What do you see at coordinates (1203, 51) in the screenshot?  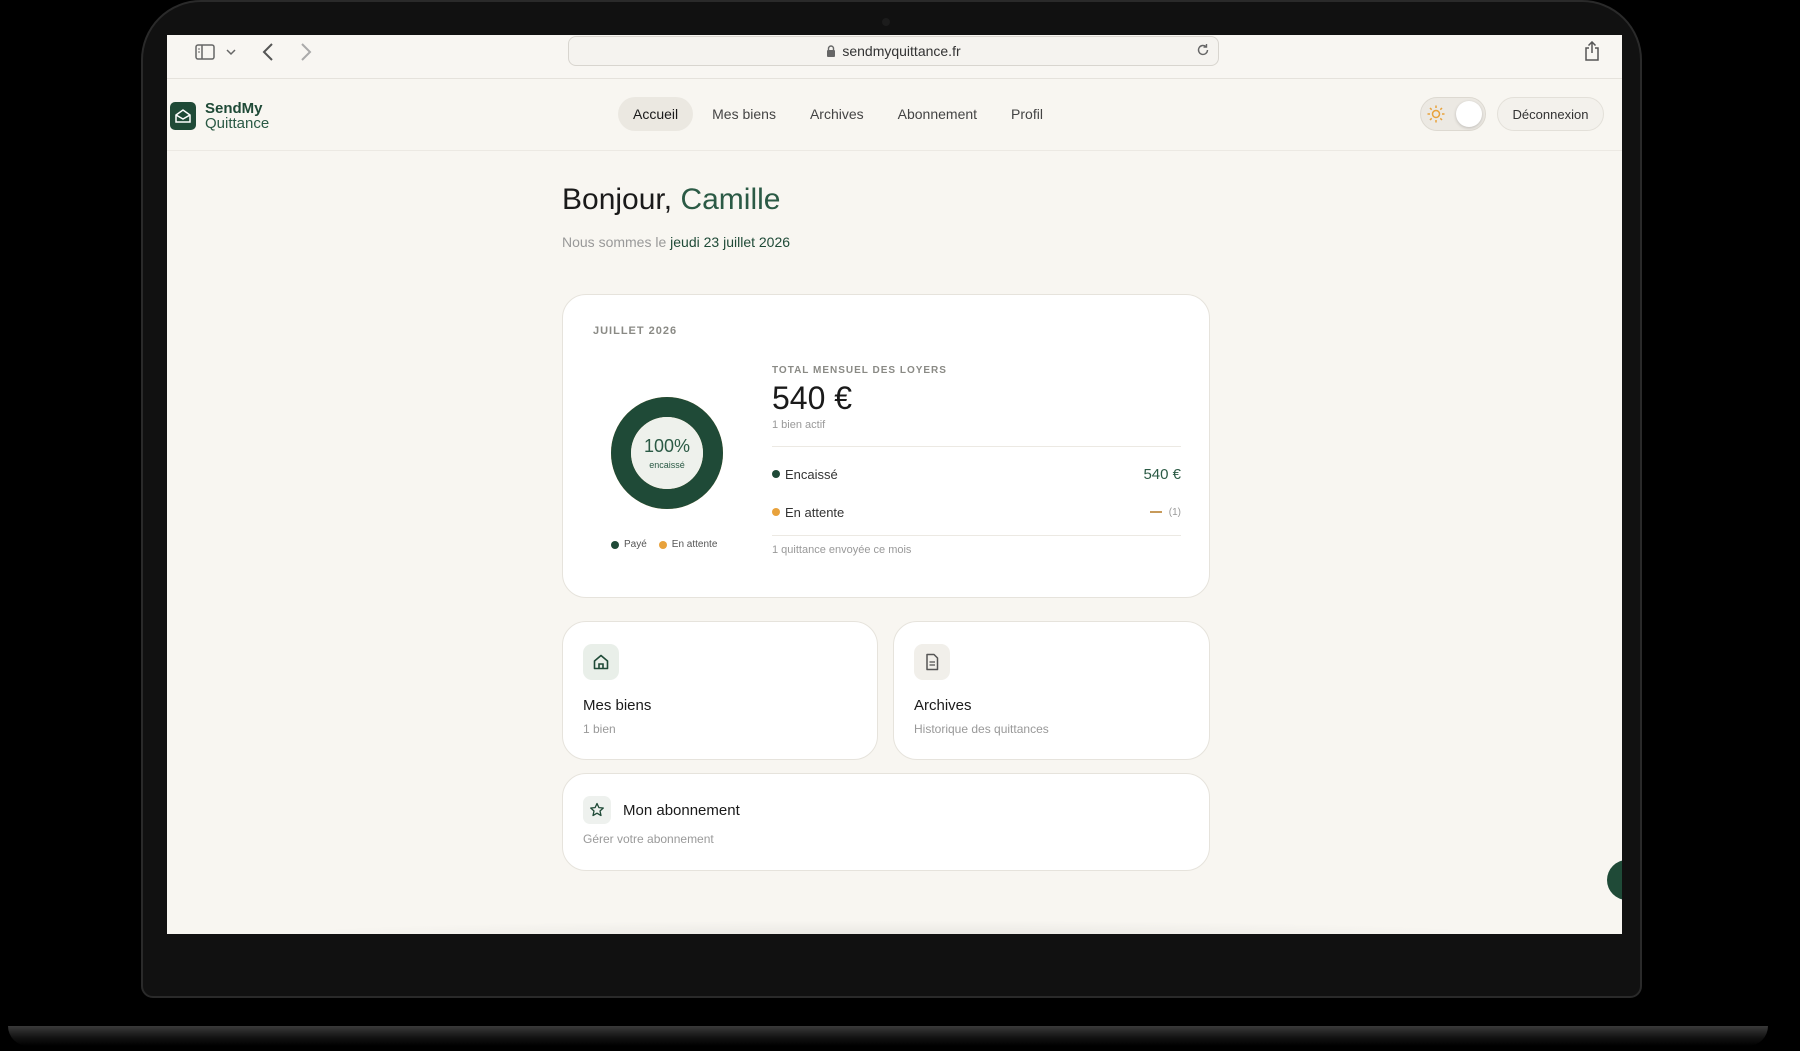 I see `reload-icon` at bounding box center [1203, 51].